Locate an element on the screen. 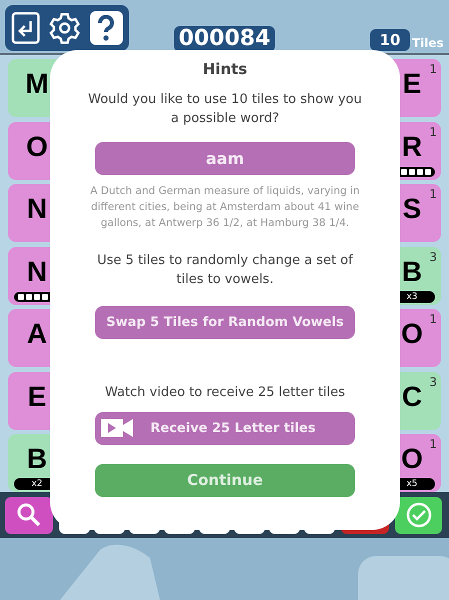 This screenshot has width=449, height=600. dialog-title: Hints is located at coordinates (225, 68).